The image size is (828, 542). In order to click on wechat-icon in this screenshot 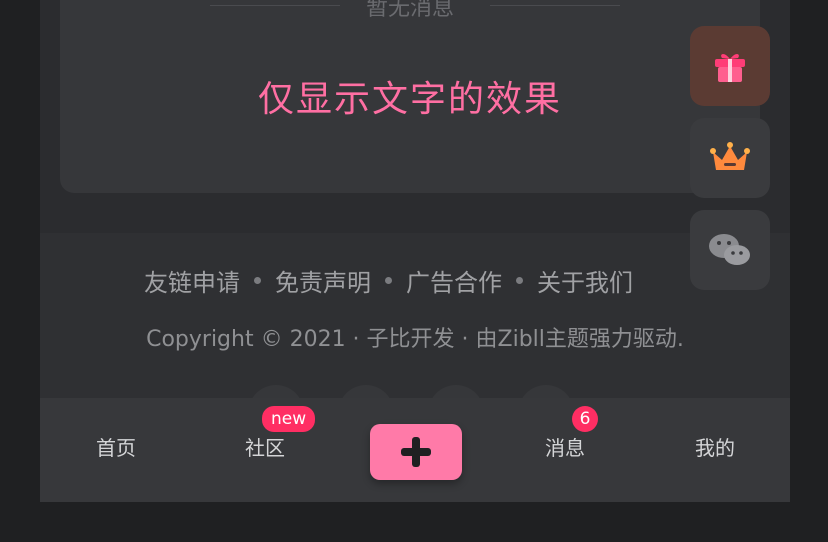, I will do `click(729, 249)`.